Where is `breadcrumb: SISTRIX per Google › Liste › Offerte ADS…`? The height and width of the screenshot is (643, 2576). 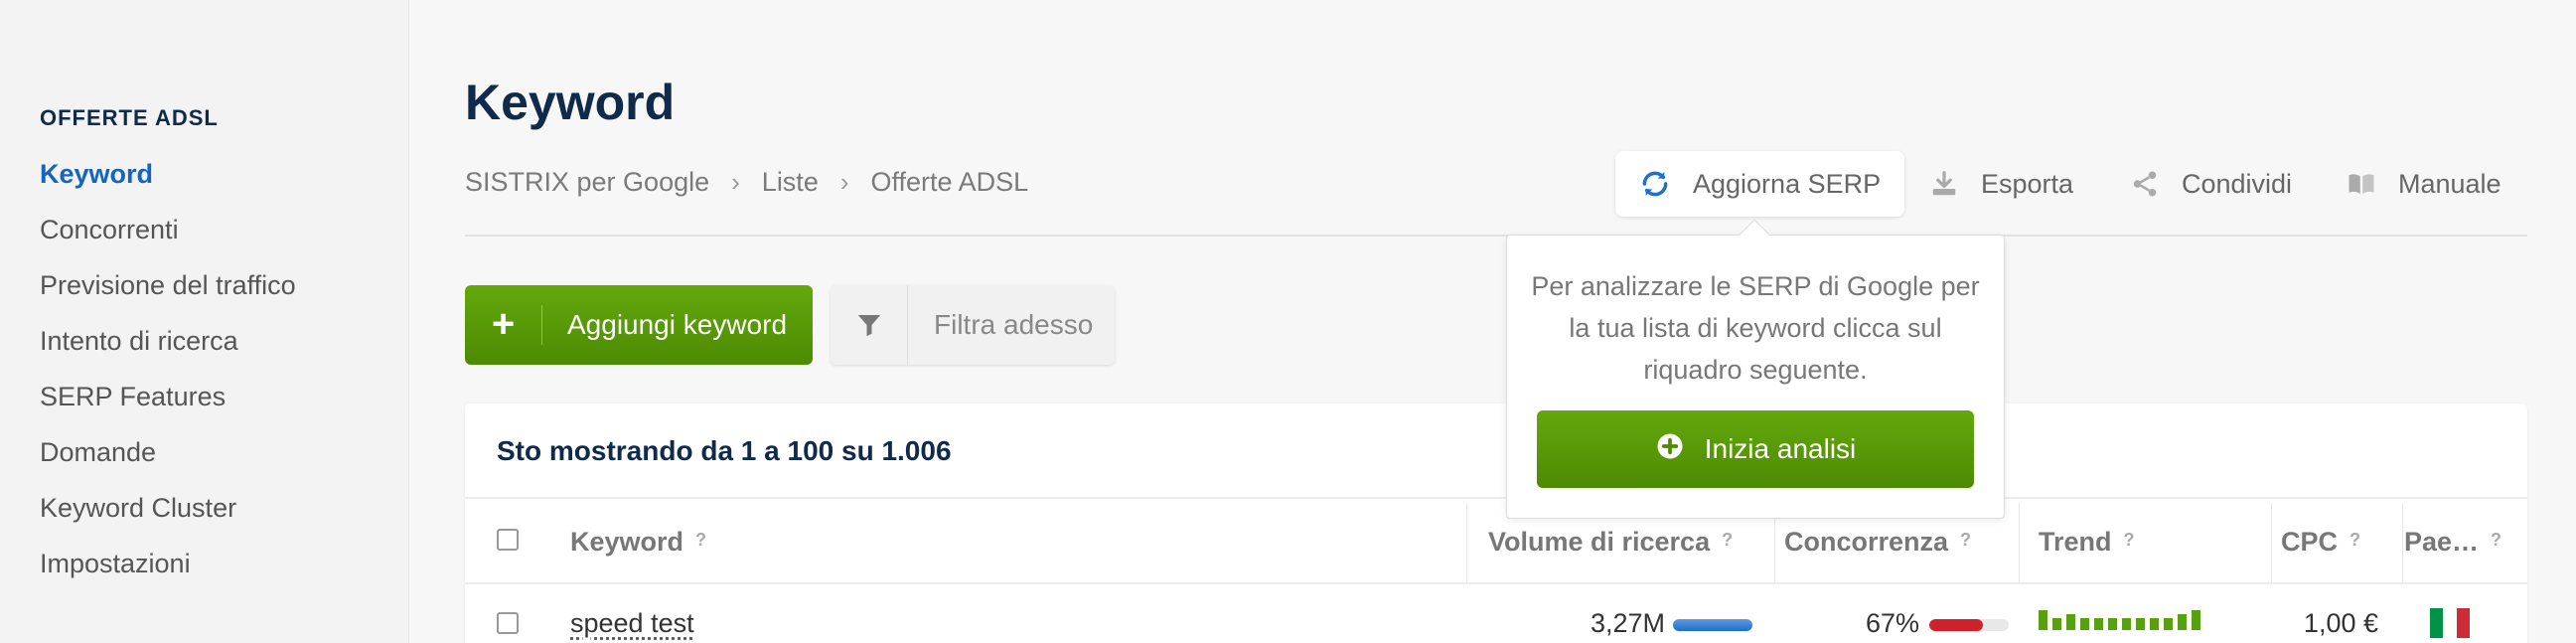
breadcrumb: SISTRIX per Google › Liste › Offerte ADS… is located at coordinates (746, 182).